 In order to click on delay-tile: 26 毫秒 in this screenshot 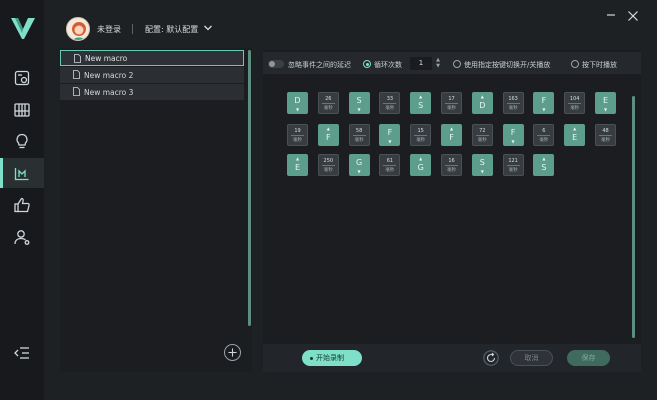, I will do `click(328, 103)`.